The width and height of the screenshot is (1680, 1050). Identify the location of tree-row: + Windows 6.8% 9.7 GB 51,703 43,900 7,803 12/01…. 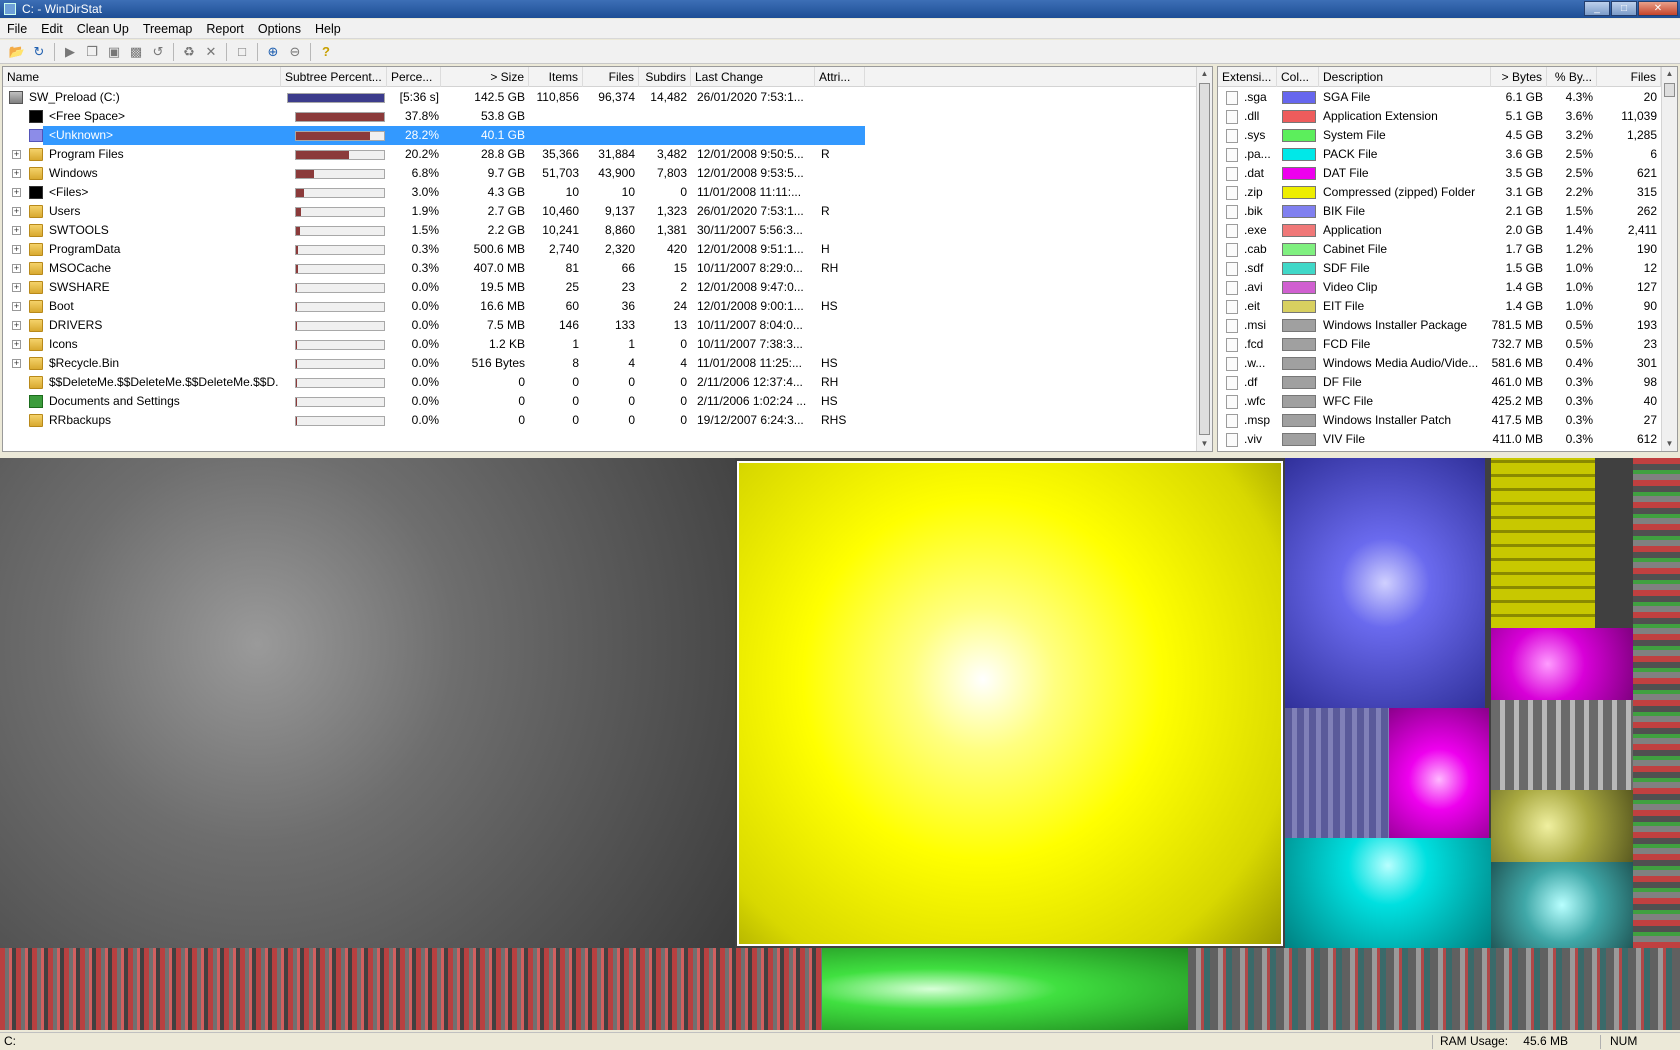
(607, 173).